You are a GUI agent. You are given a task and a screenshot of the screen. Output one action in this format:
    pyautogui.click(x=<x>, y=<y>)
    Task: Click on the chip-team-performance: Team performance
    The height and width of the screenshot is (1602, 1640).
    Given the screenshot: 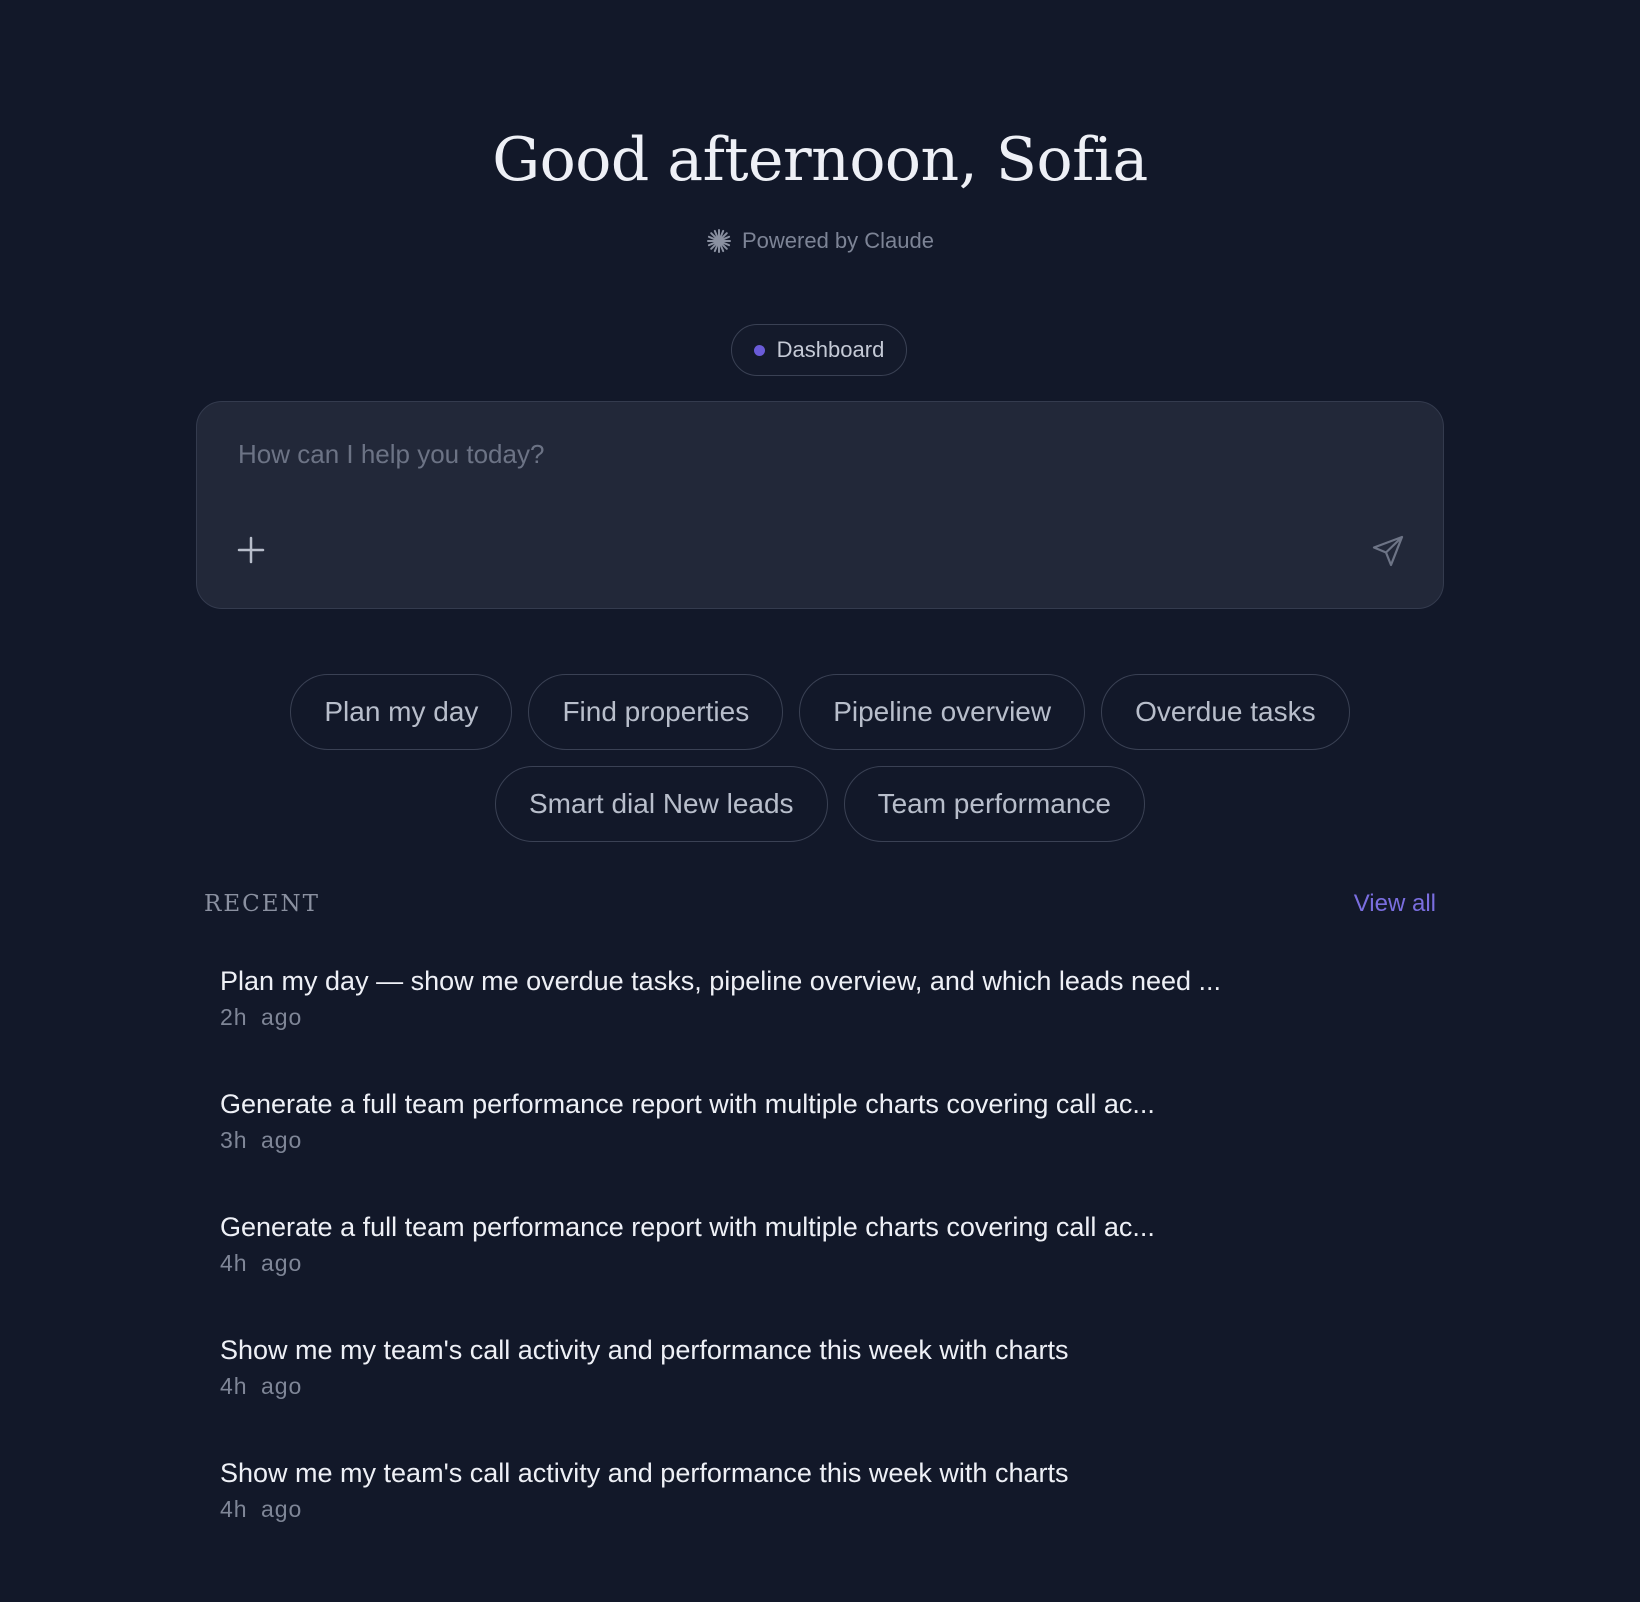 What is the action you would take?
    pyautogui.click(x=994, y=804)
    